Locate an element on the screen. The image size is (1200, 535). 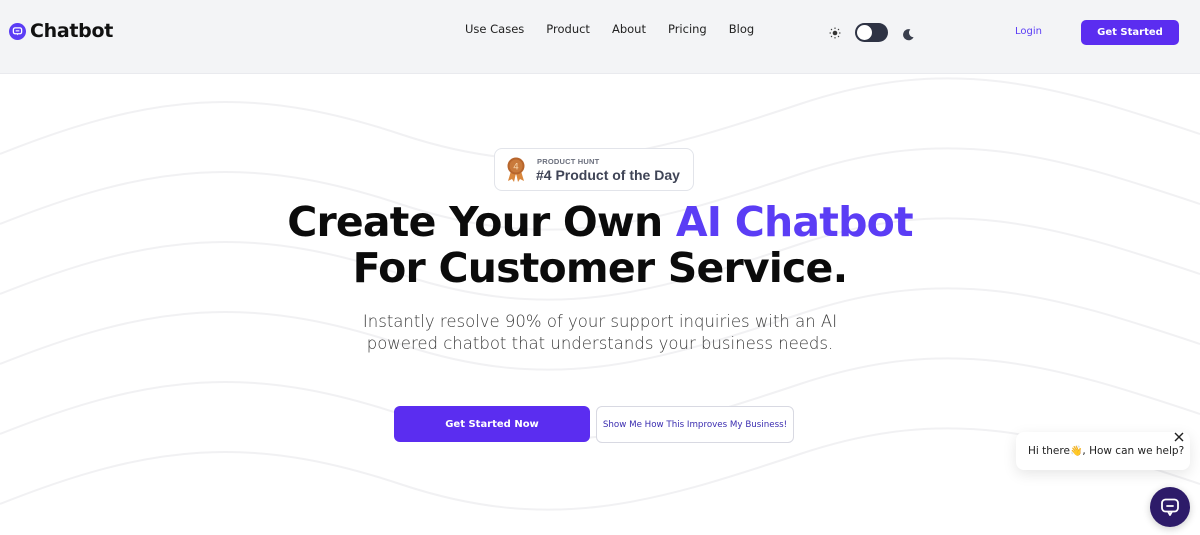
toggle-knob is located at coordinates (864, 32).